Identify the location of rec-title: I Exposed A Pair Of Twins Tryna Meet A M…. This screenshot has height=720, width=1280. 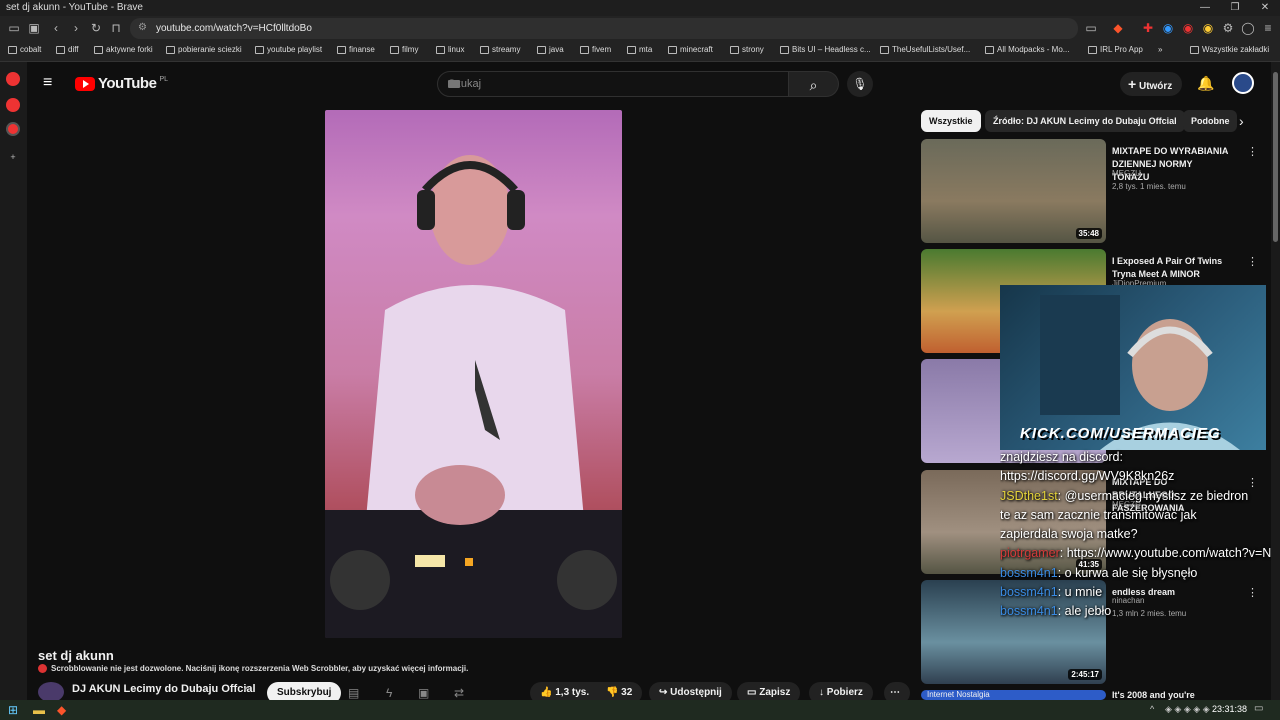
(1172, 268).